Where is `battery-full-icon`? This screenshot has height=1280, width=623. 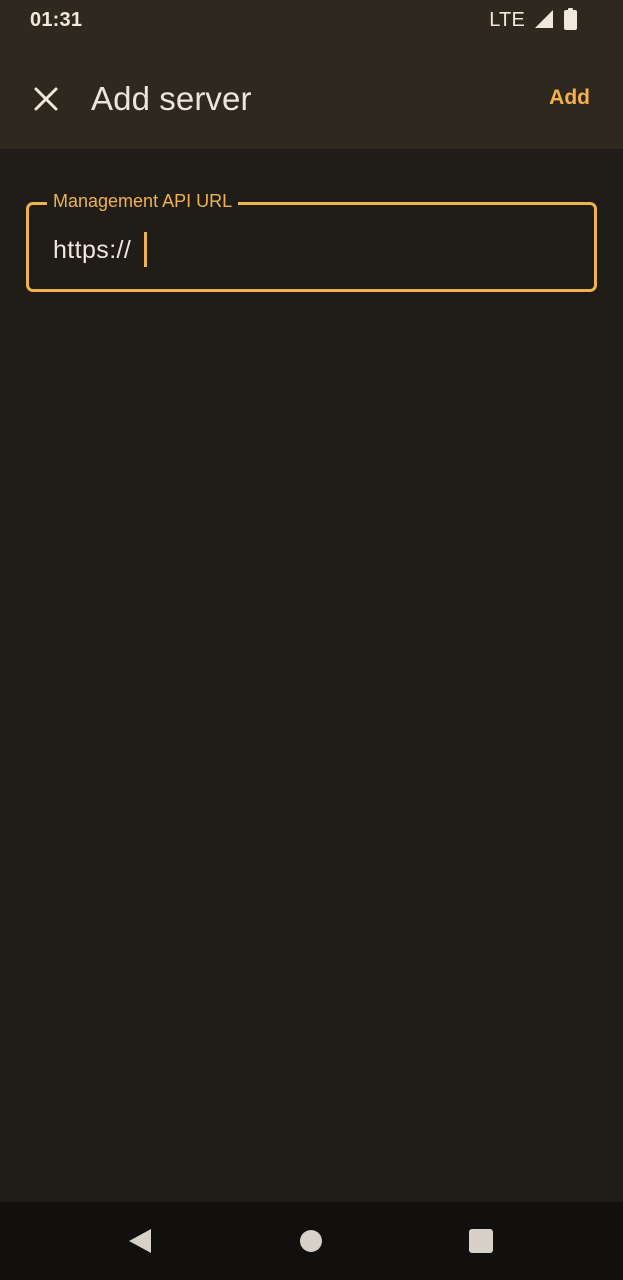
battery-full-icon is located at coordinates (570, 19).